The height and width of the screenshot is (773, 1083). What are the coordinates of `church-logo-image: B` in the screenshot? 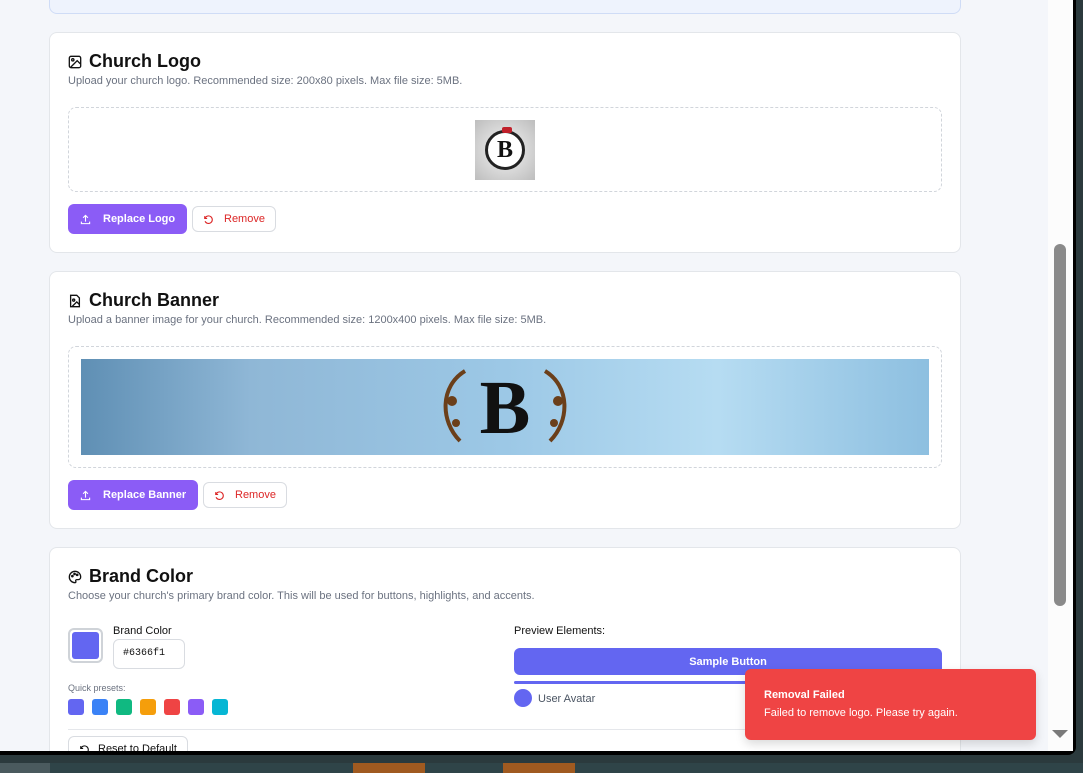 It's located at (505, 150).